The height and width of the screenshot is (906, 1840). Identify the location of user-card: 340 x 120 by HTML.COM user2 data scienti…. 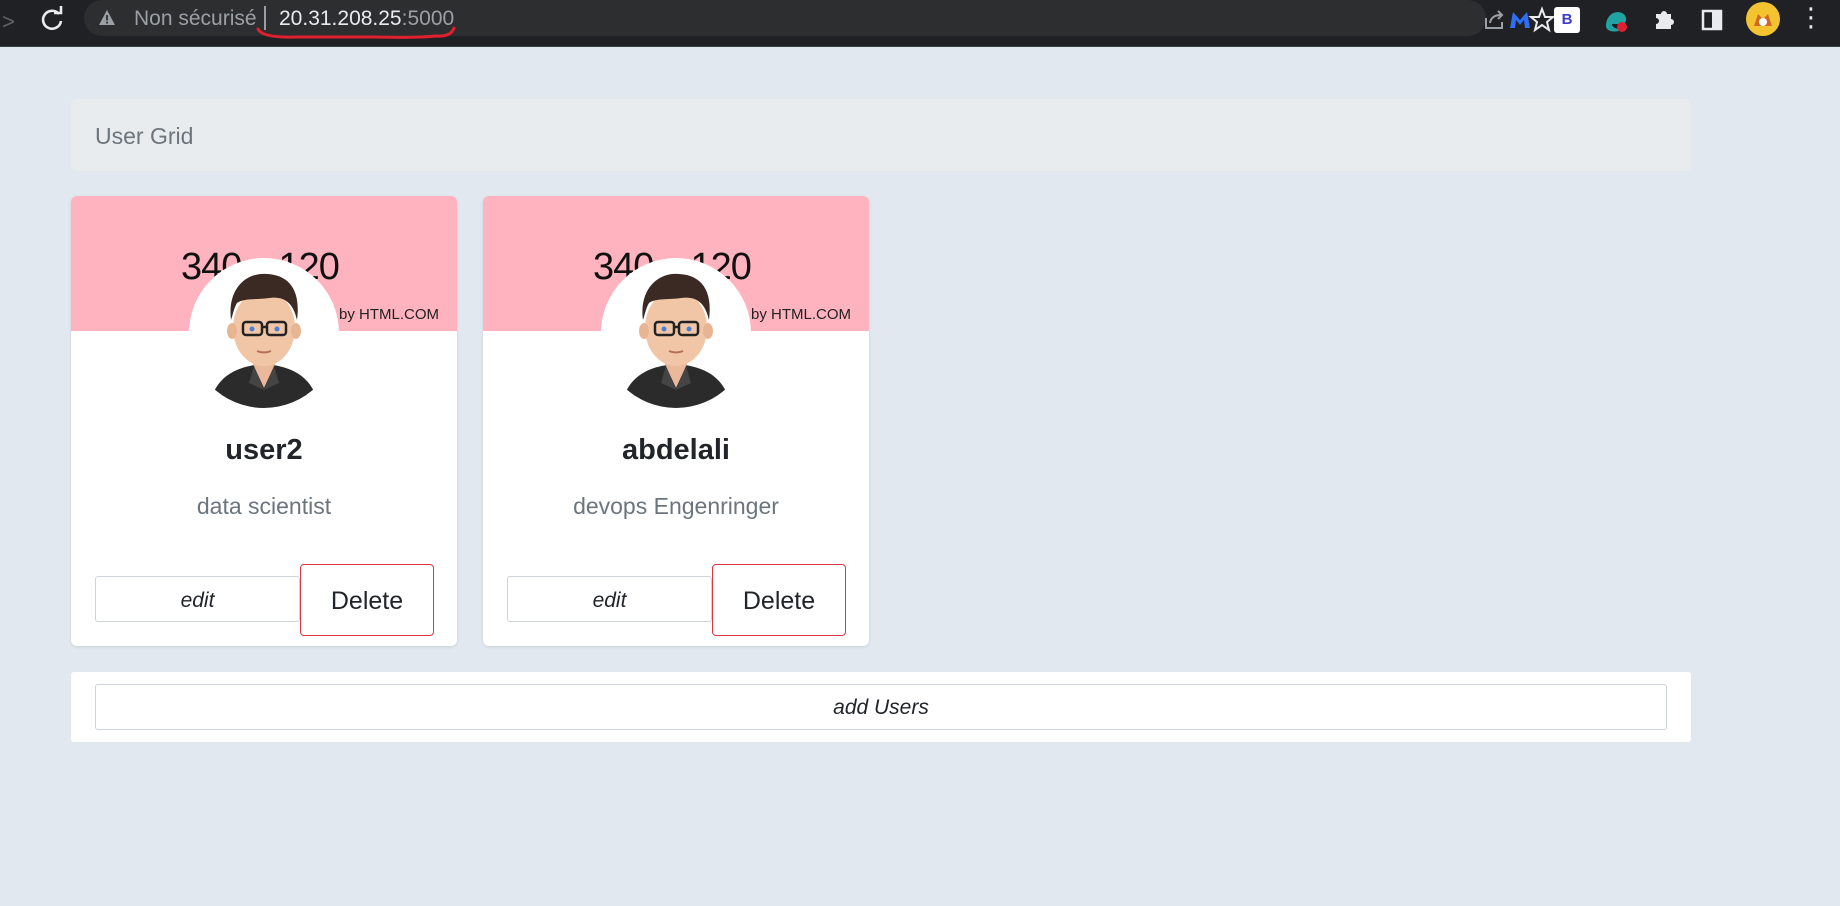
(264, 421).